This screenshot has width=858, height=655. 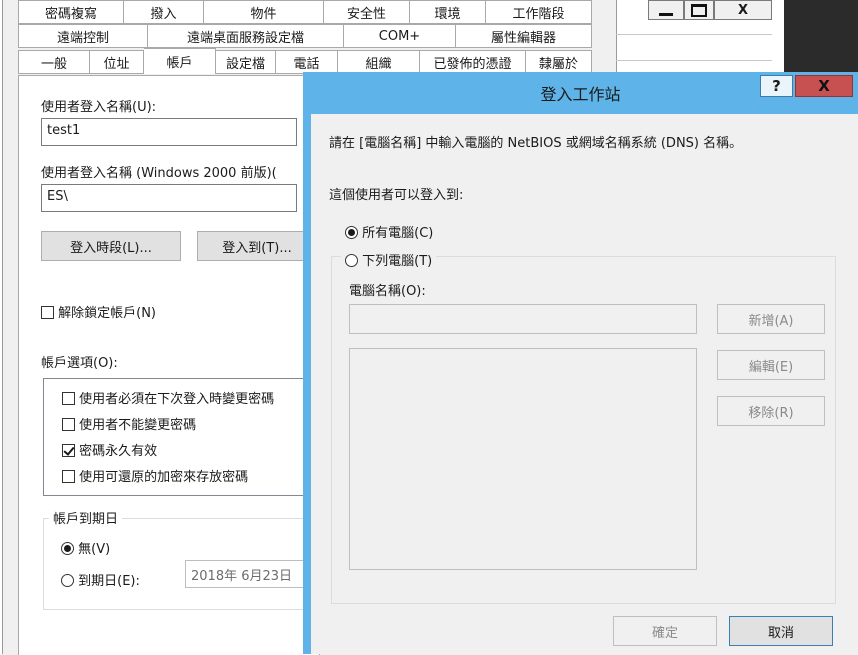 What do you see at coordinates (71, 12) in the screenshot?
I see `tab-password-replication: 密碼複寫` at bounding box center [71, 12].